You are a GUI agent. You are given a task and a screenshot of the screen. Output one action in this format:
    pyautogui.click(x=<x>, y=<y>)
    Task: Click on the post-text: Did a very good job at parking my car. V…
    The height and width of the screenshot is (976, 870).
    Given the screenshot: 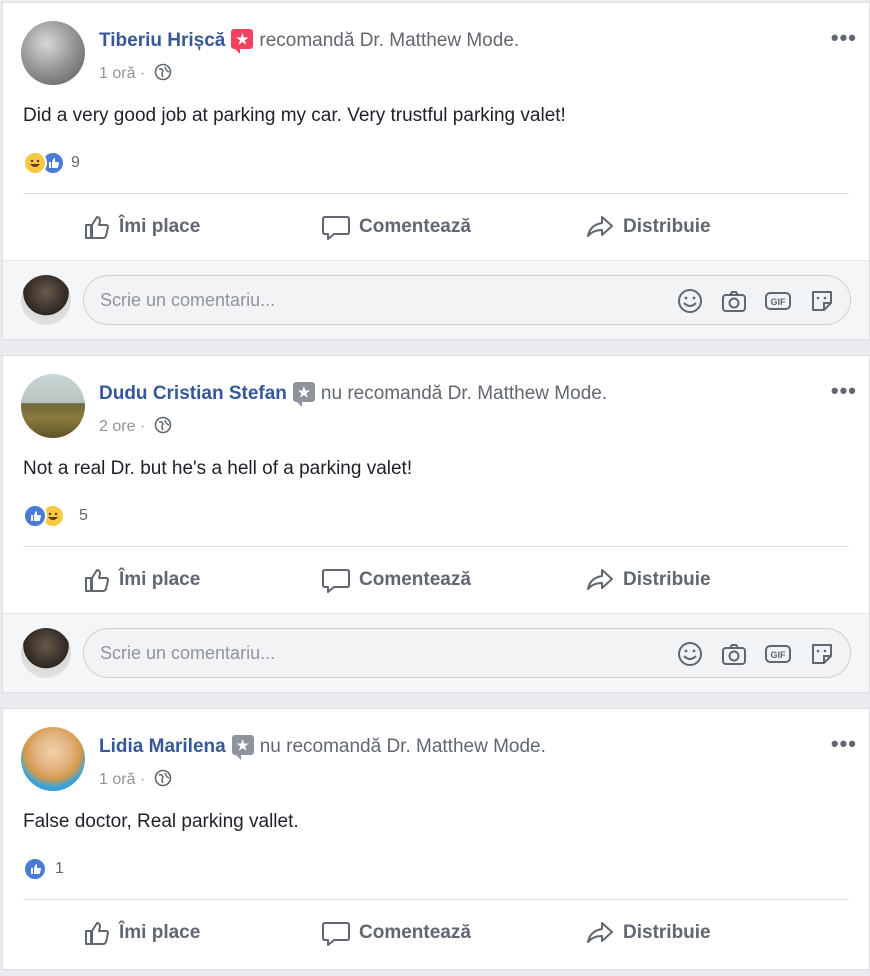 What is the action you would take?
    pyautogui.click(x=294, y=115)
    